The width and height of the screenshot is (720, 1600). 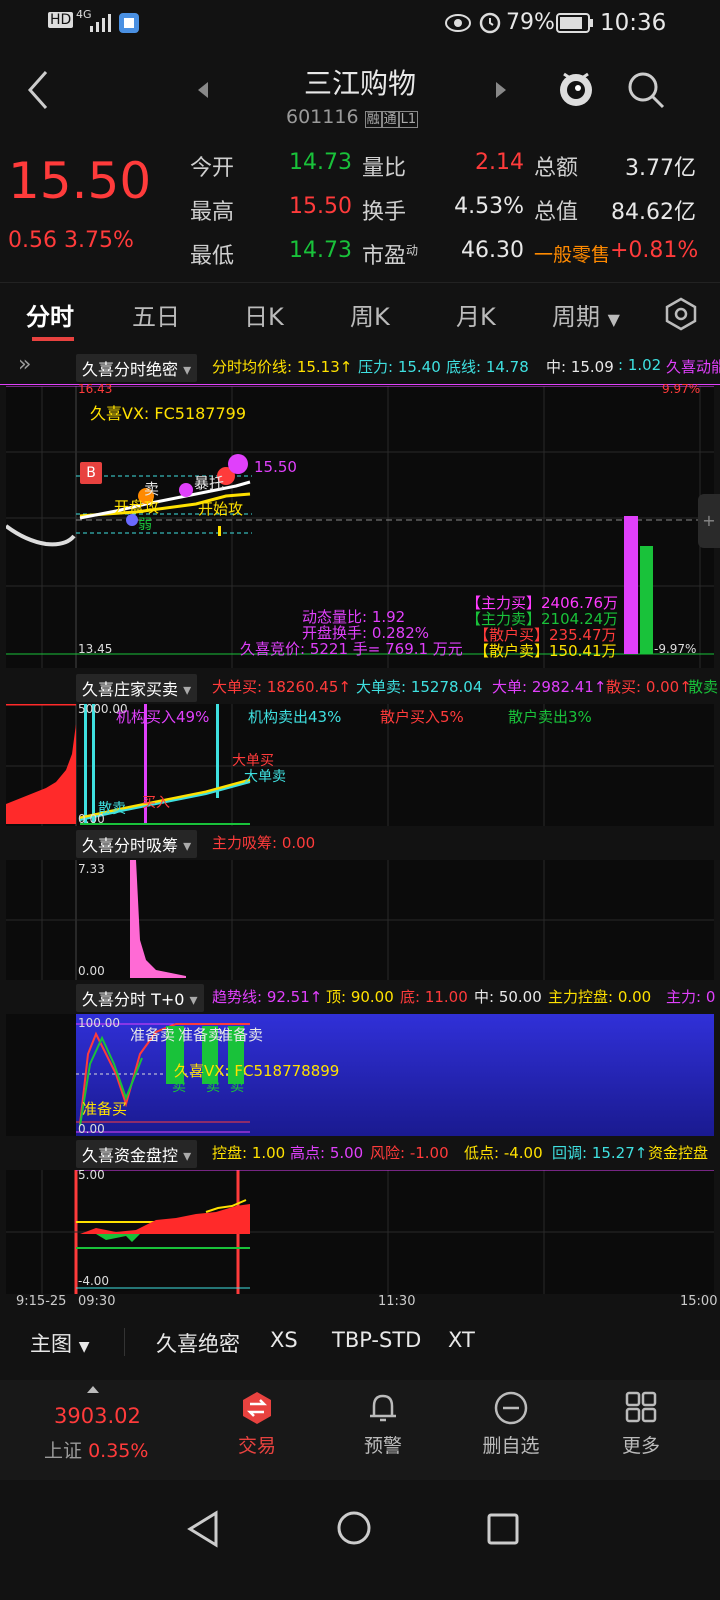 I want to click on next-stock-icon, so click(x=501, y=90).